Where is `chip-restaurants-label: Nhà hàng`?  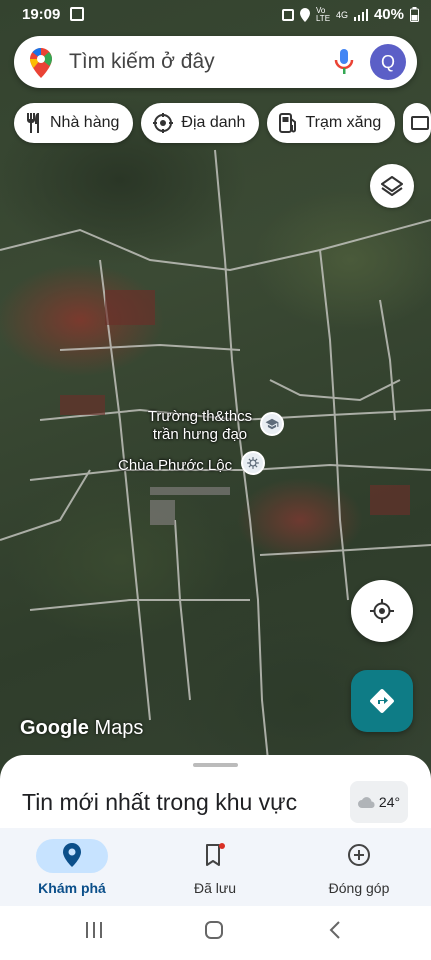 chip-restaurants-label: Nhà hàng is located at coordinates (85, 122).